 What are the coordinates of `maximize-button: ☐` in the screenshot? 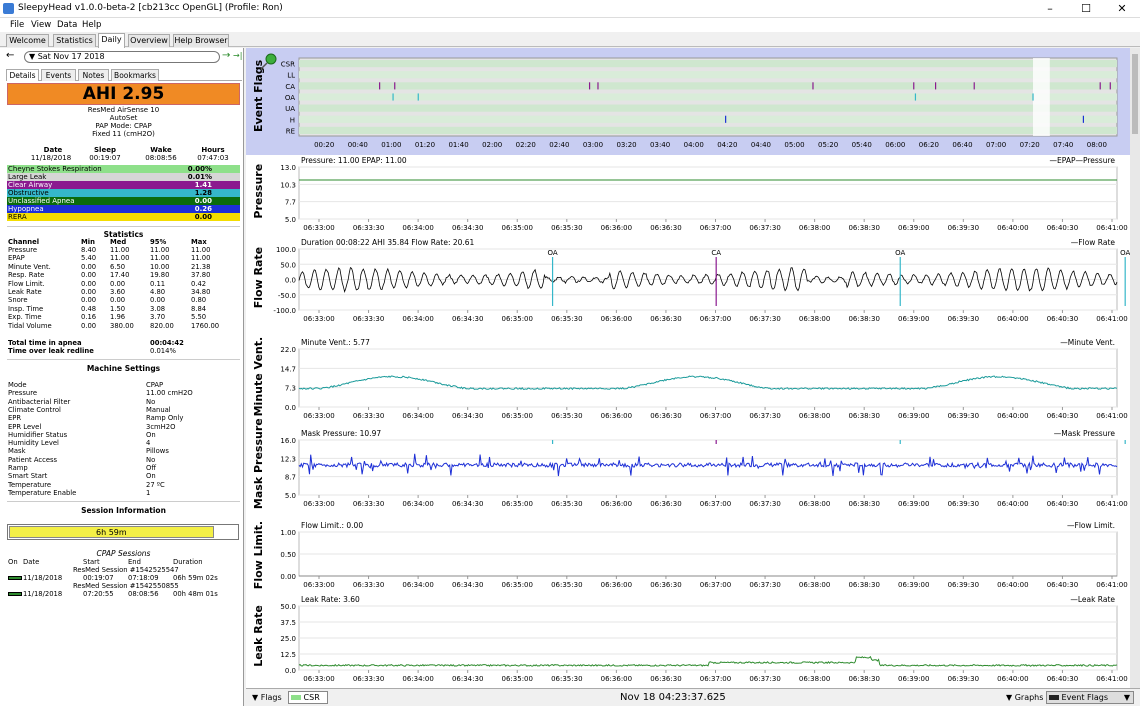 It's located at (1086, 9).